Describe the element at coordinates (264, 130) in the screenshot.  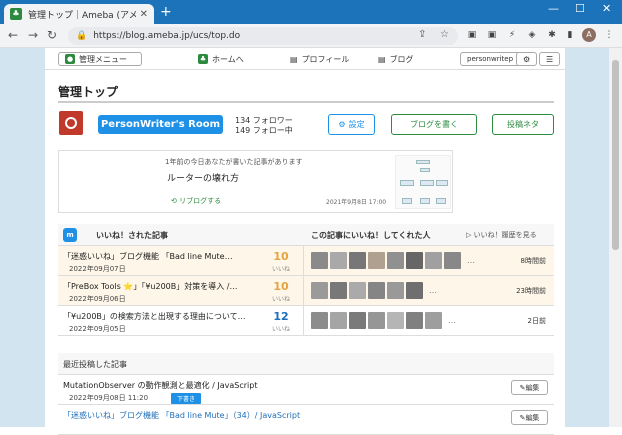
I see `following-count: 149 フォロー中` at that location.